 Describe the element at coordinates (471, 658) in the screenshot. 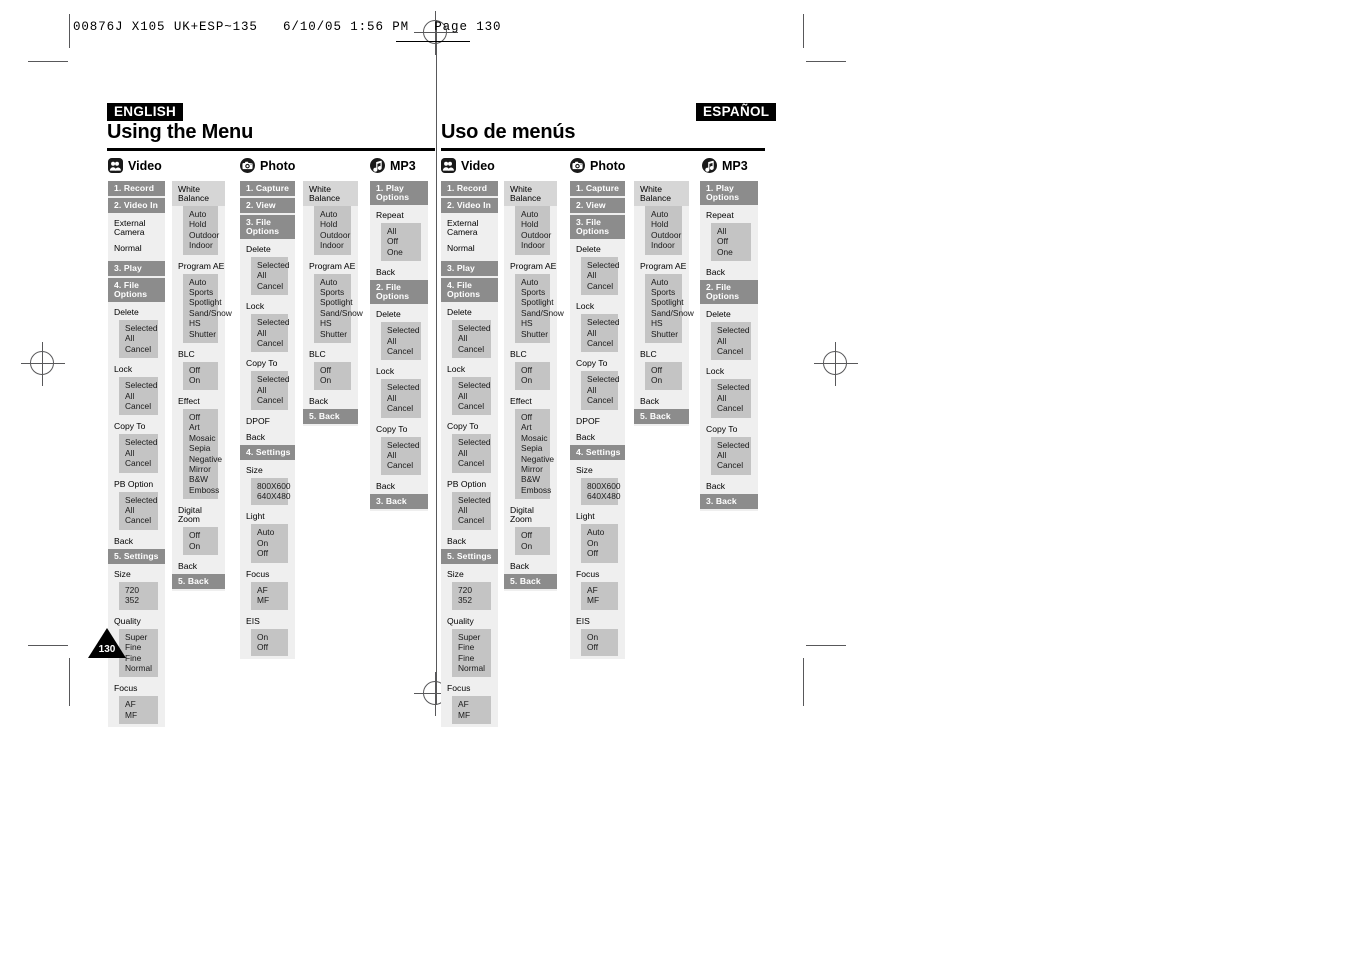

I see `menu-option-item: Fine` at that location.